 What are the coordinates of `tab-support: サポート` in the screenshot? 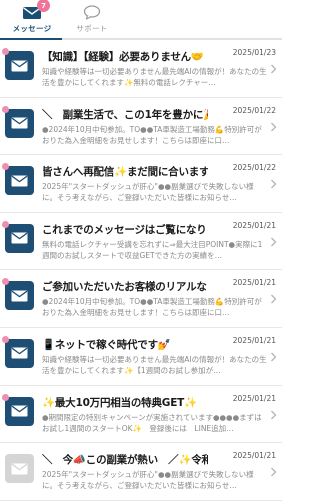 It's located at (92, 19).